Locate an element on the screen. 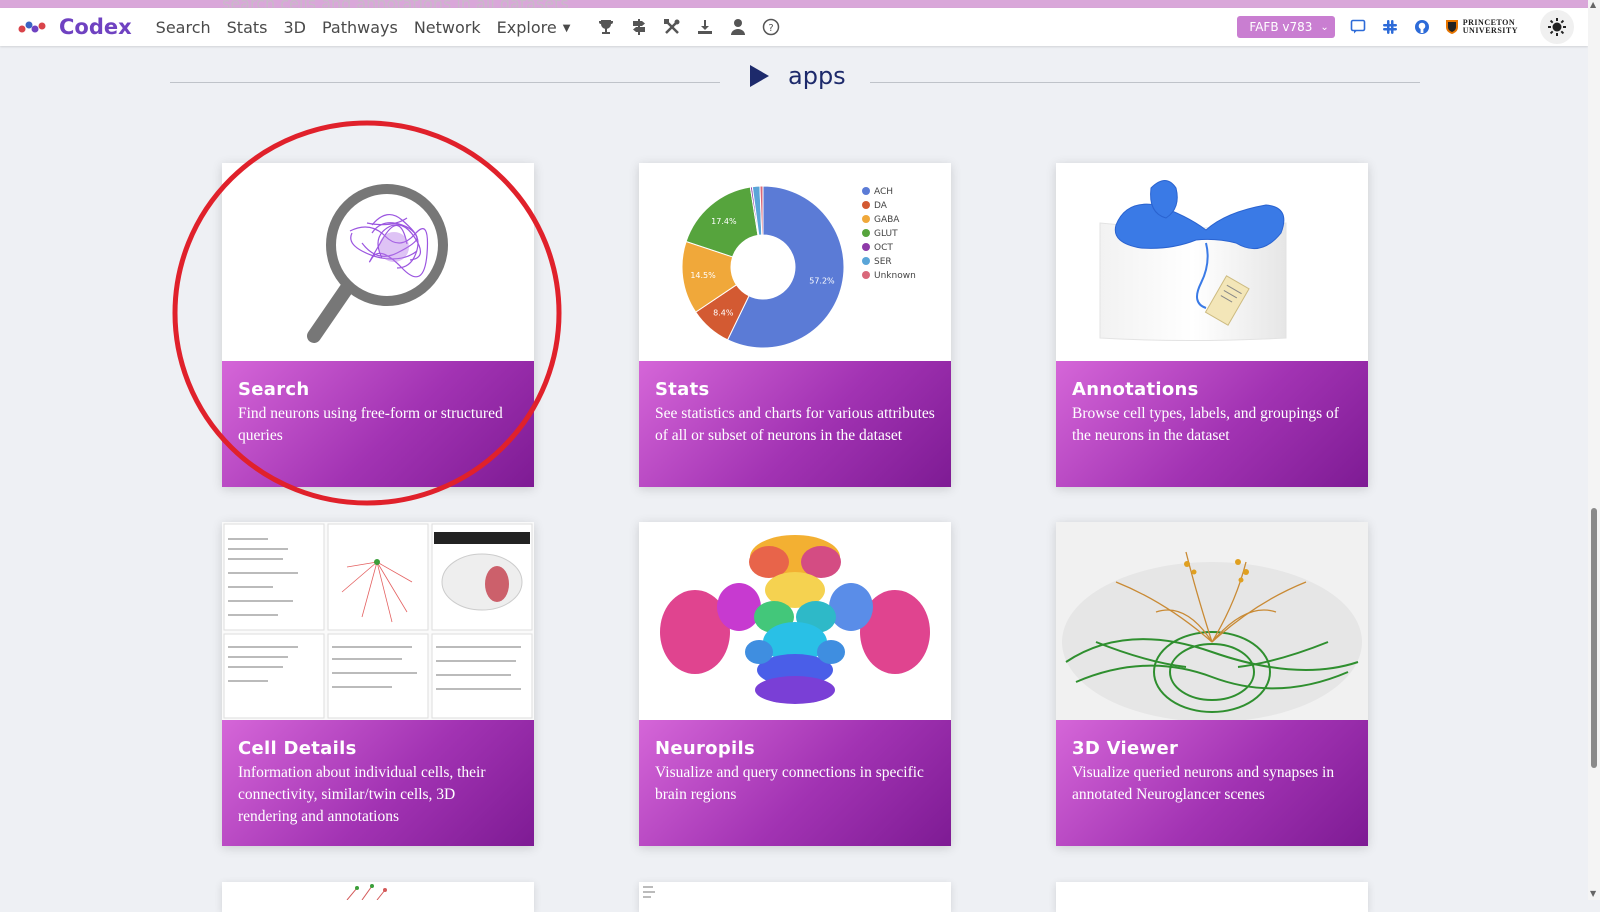 The height and width of the screenshot is (912, 1600). legend-label: GLUT is located at coordinates (886, 234).